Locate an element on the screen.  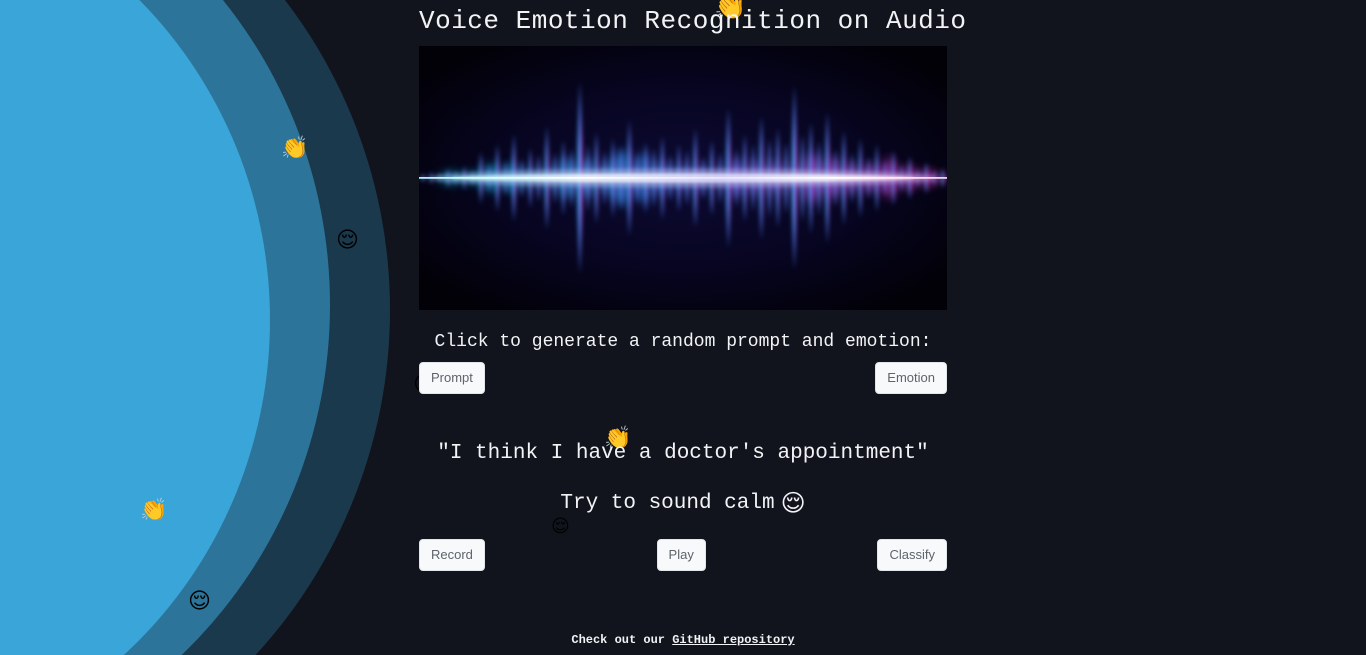
github-repository-link: GitHub repository is located at coordinates (733, 640).